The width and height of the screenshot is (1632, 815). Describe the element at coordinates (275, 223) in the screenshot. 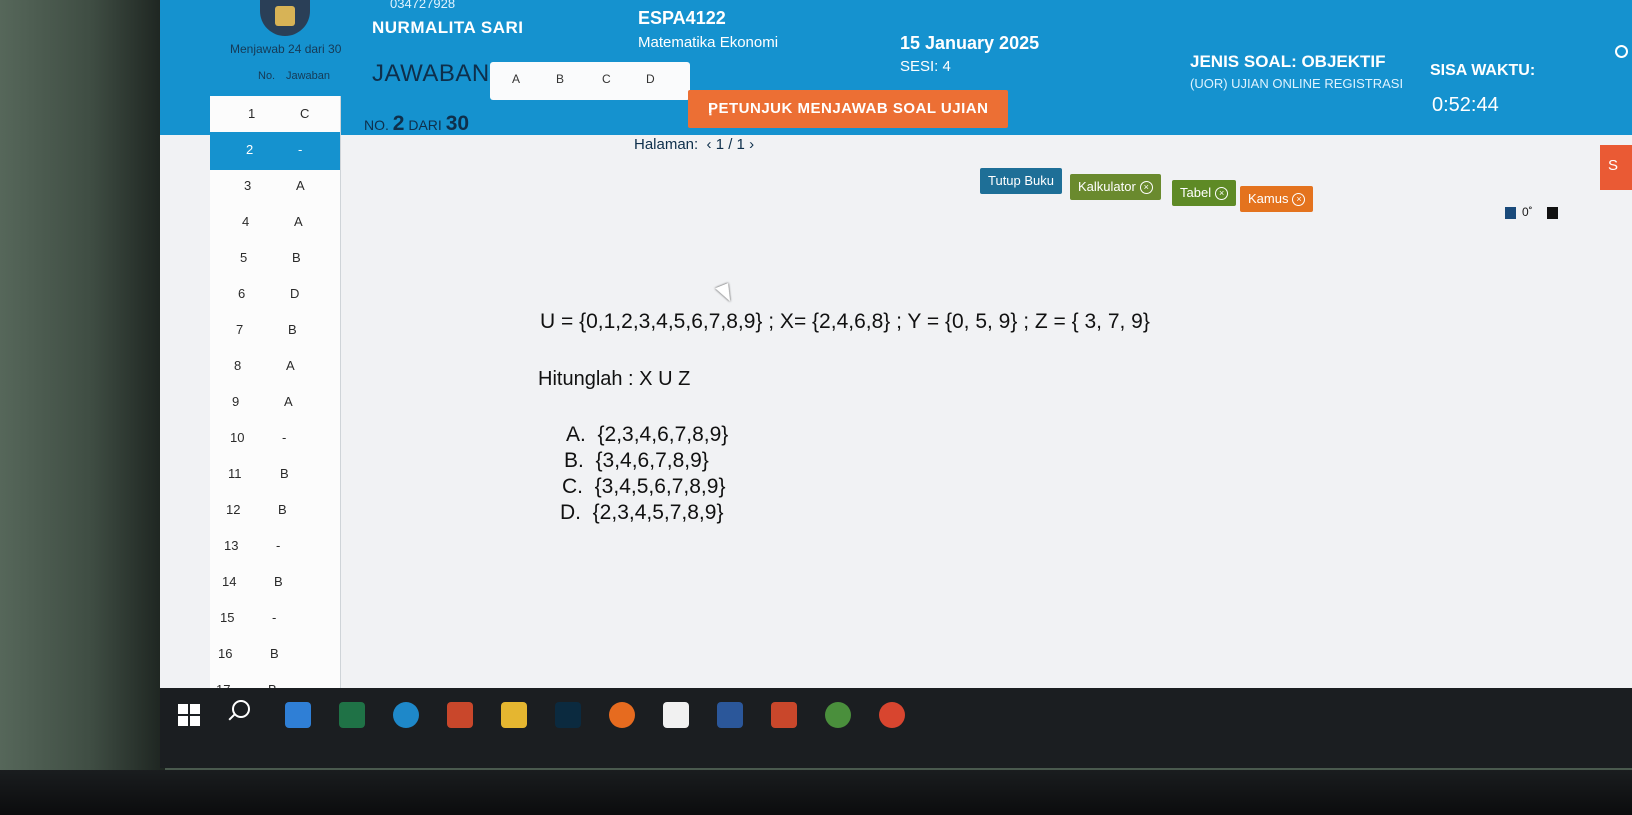

I see `answer-sidebar-item: 4A` at that location.